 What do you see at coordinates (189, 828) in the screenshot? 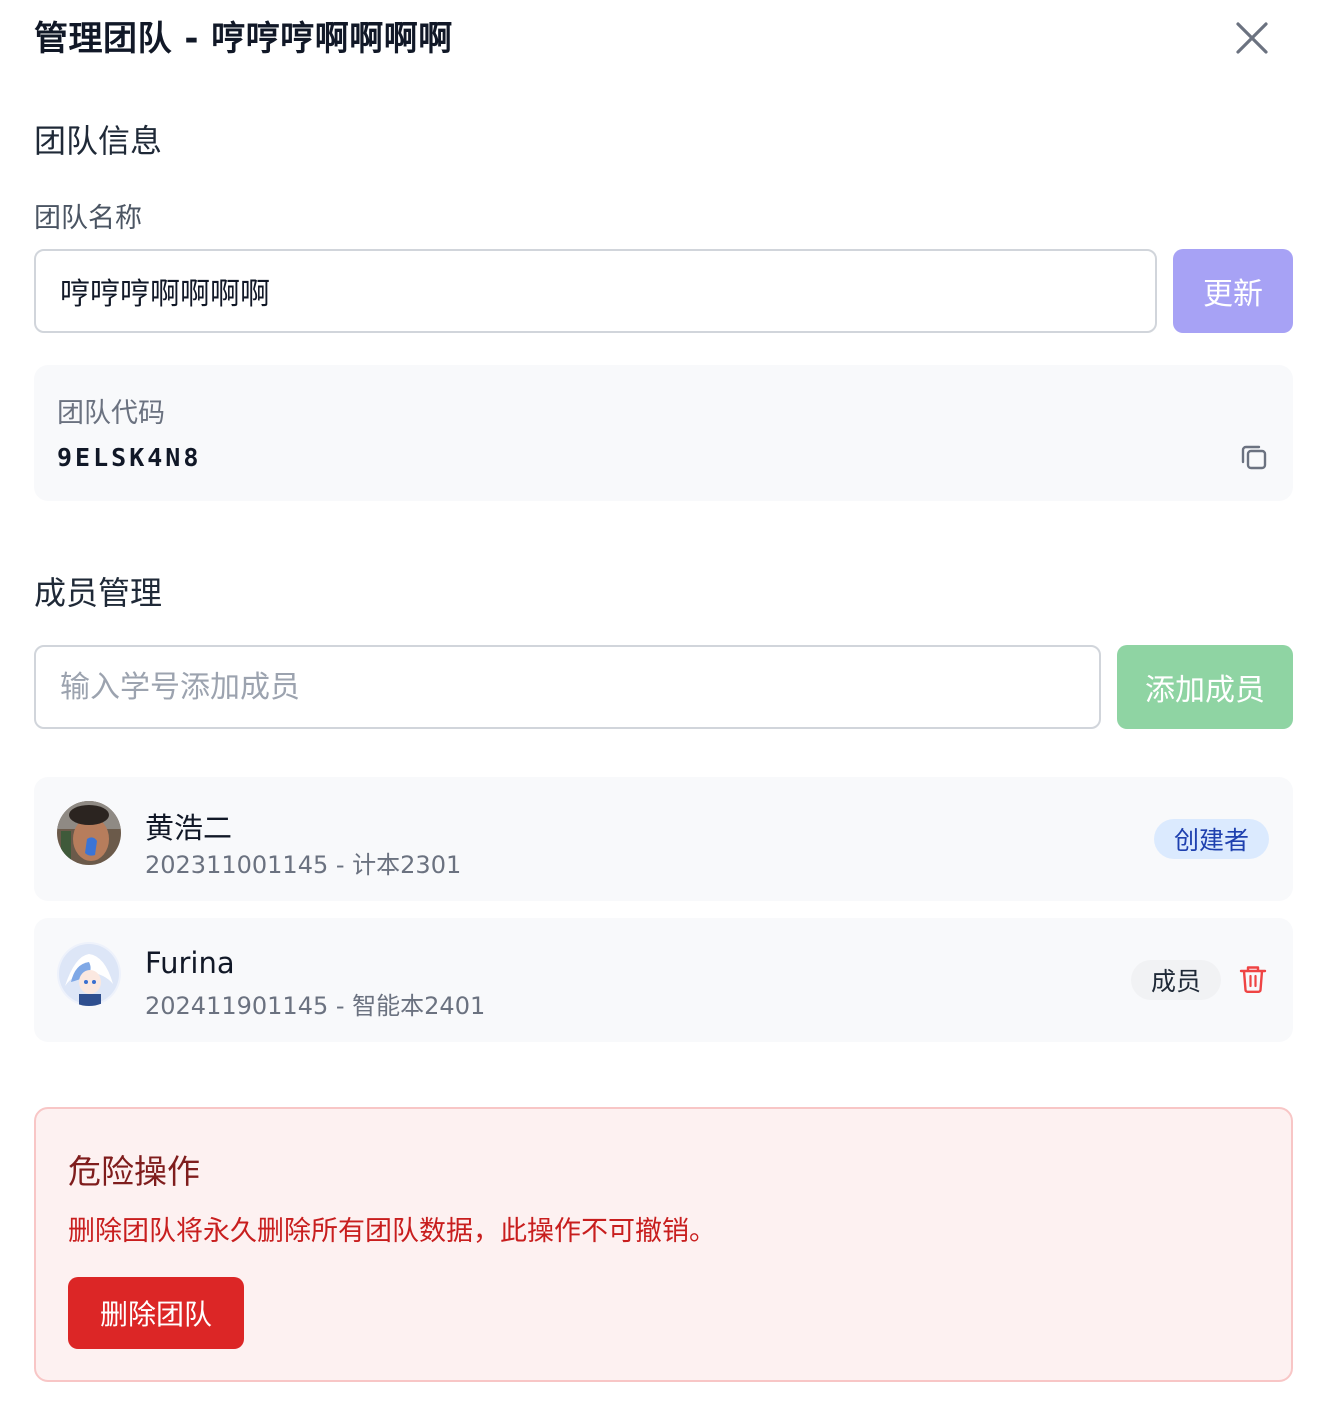
I see `member-name: 黄浩二` at bounding box center [189, 828].